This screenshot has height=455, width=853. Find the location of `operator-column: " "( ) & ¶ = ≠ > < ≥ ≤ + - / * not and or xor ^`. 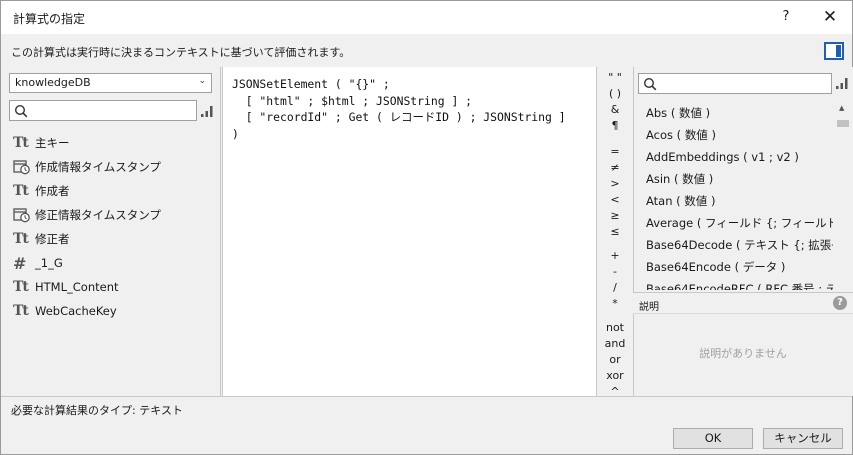

operator-column: " "( ) & ¶ = ≠ > < ≥ ≤ + - / * not and or xor ^ is located at coordinates (615, 232).